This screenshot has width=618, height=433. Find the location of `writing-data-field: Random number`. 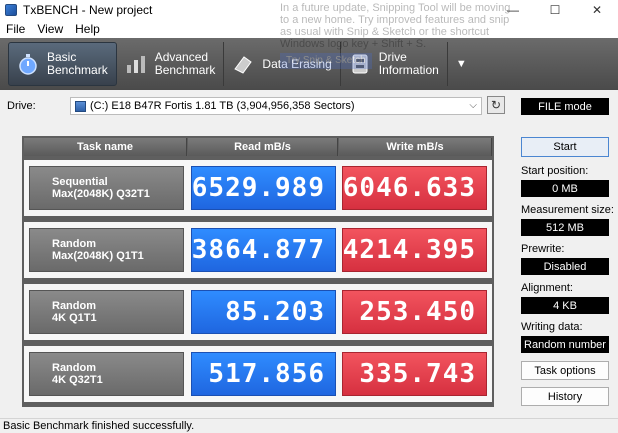

writing-data-field: Random number is located at coordinates (565, 344).